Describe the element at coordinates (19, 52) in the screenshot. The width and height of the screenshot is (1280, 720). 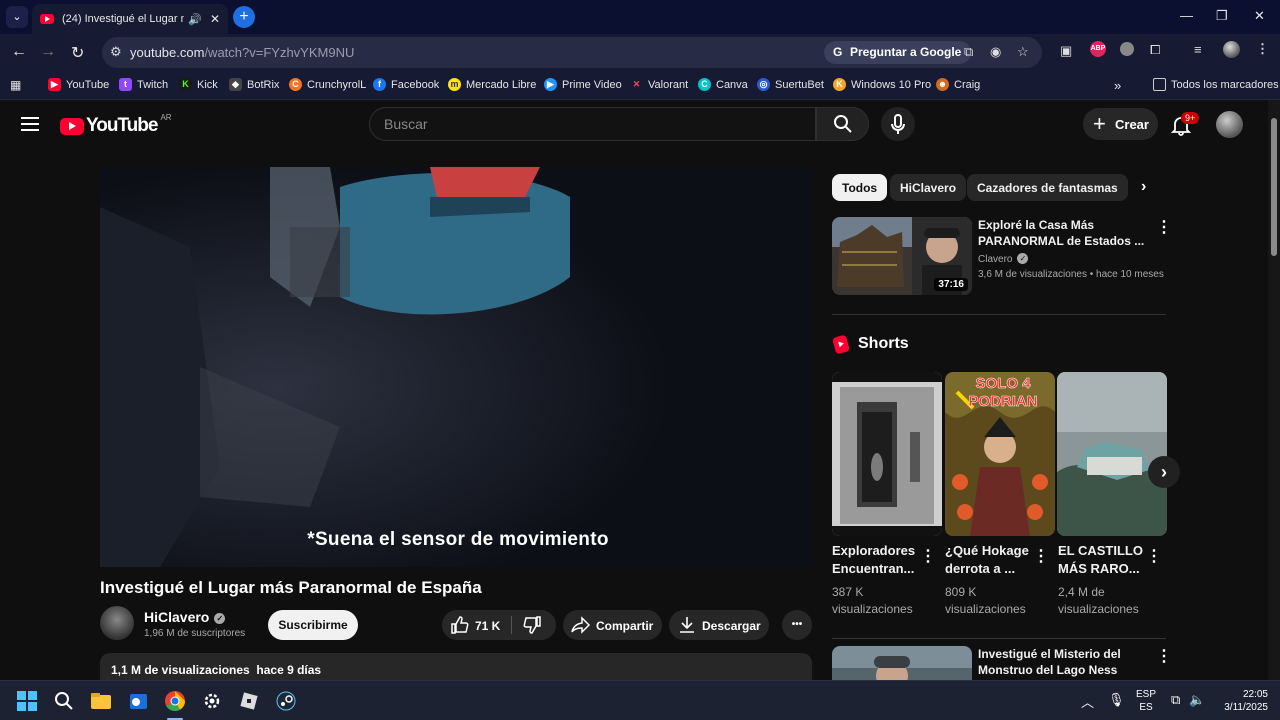
I see `back-button: ←` at that location.